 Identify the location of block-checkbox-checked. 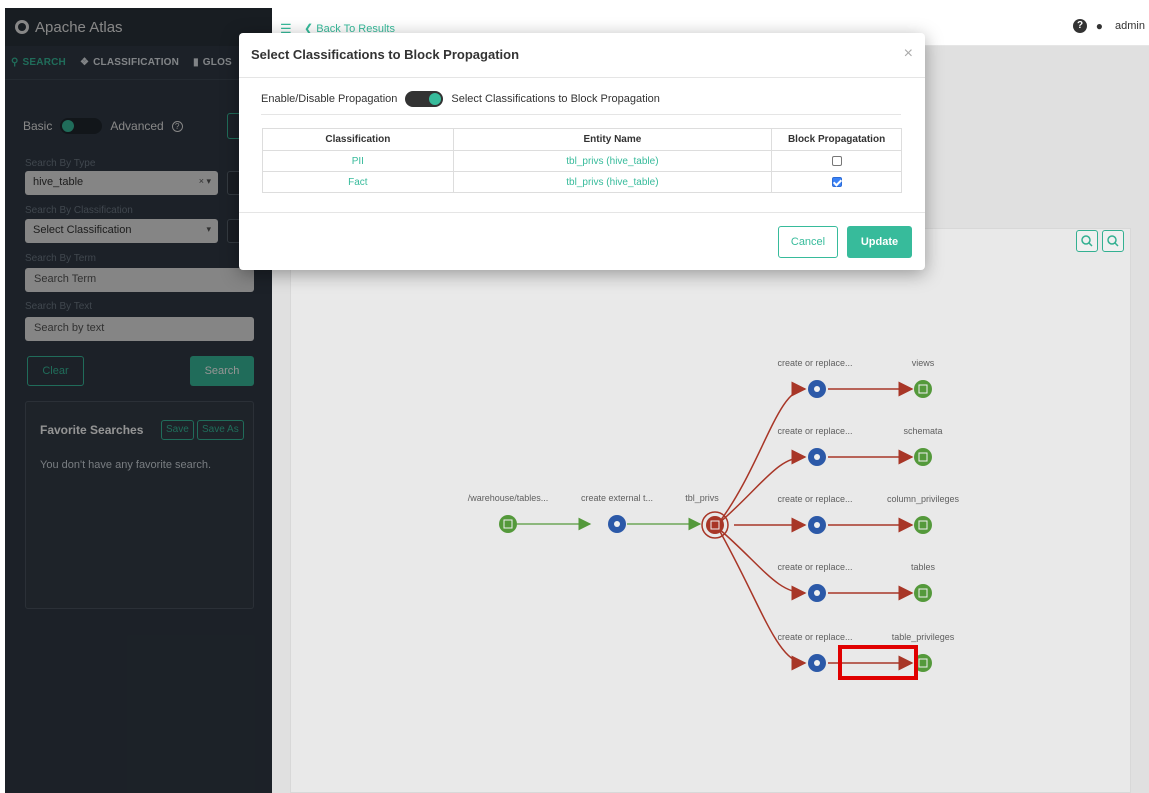
(836, 181).